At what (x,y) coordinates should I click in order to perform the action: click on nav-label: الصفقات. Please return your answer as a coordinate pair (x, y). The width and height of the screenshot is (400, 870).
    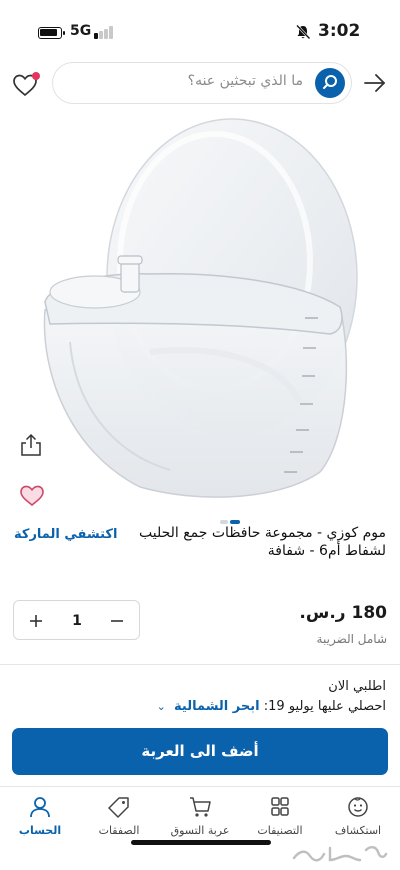
    Looking at the image, I should click on (119, 830).